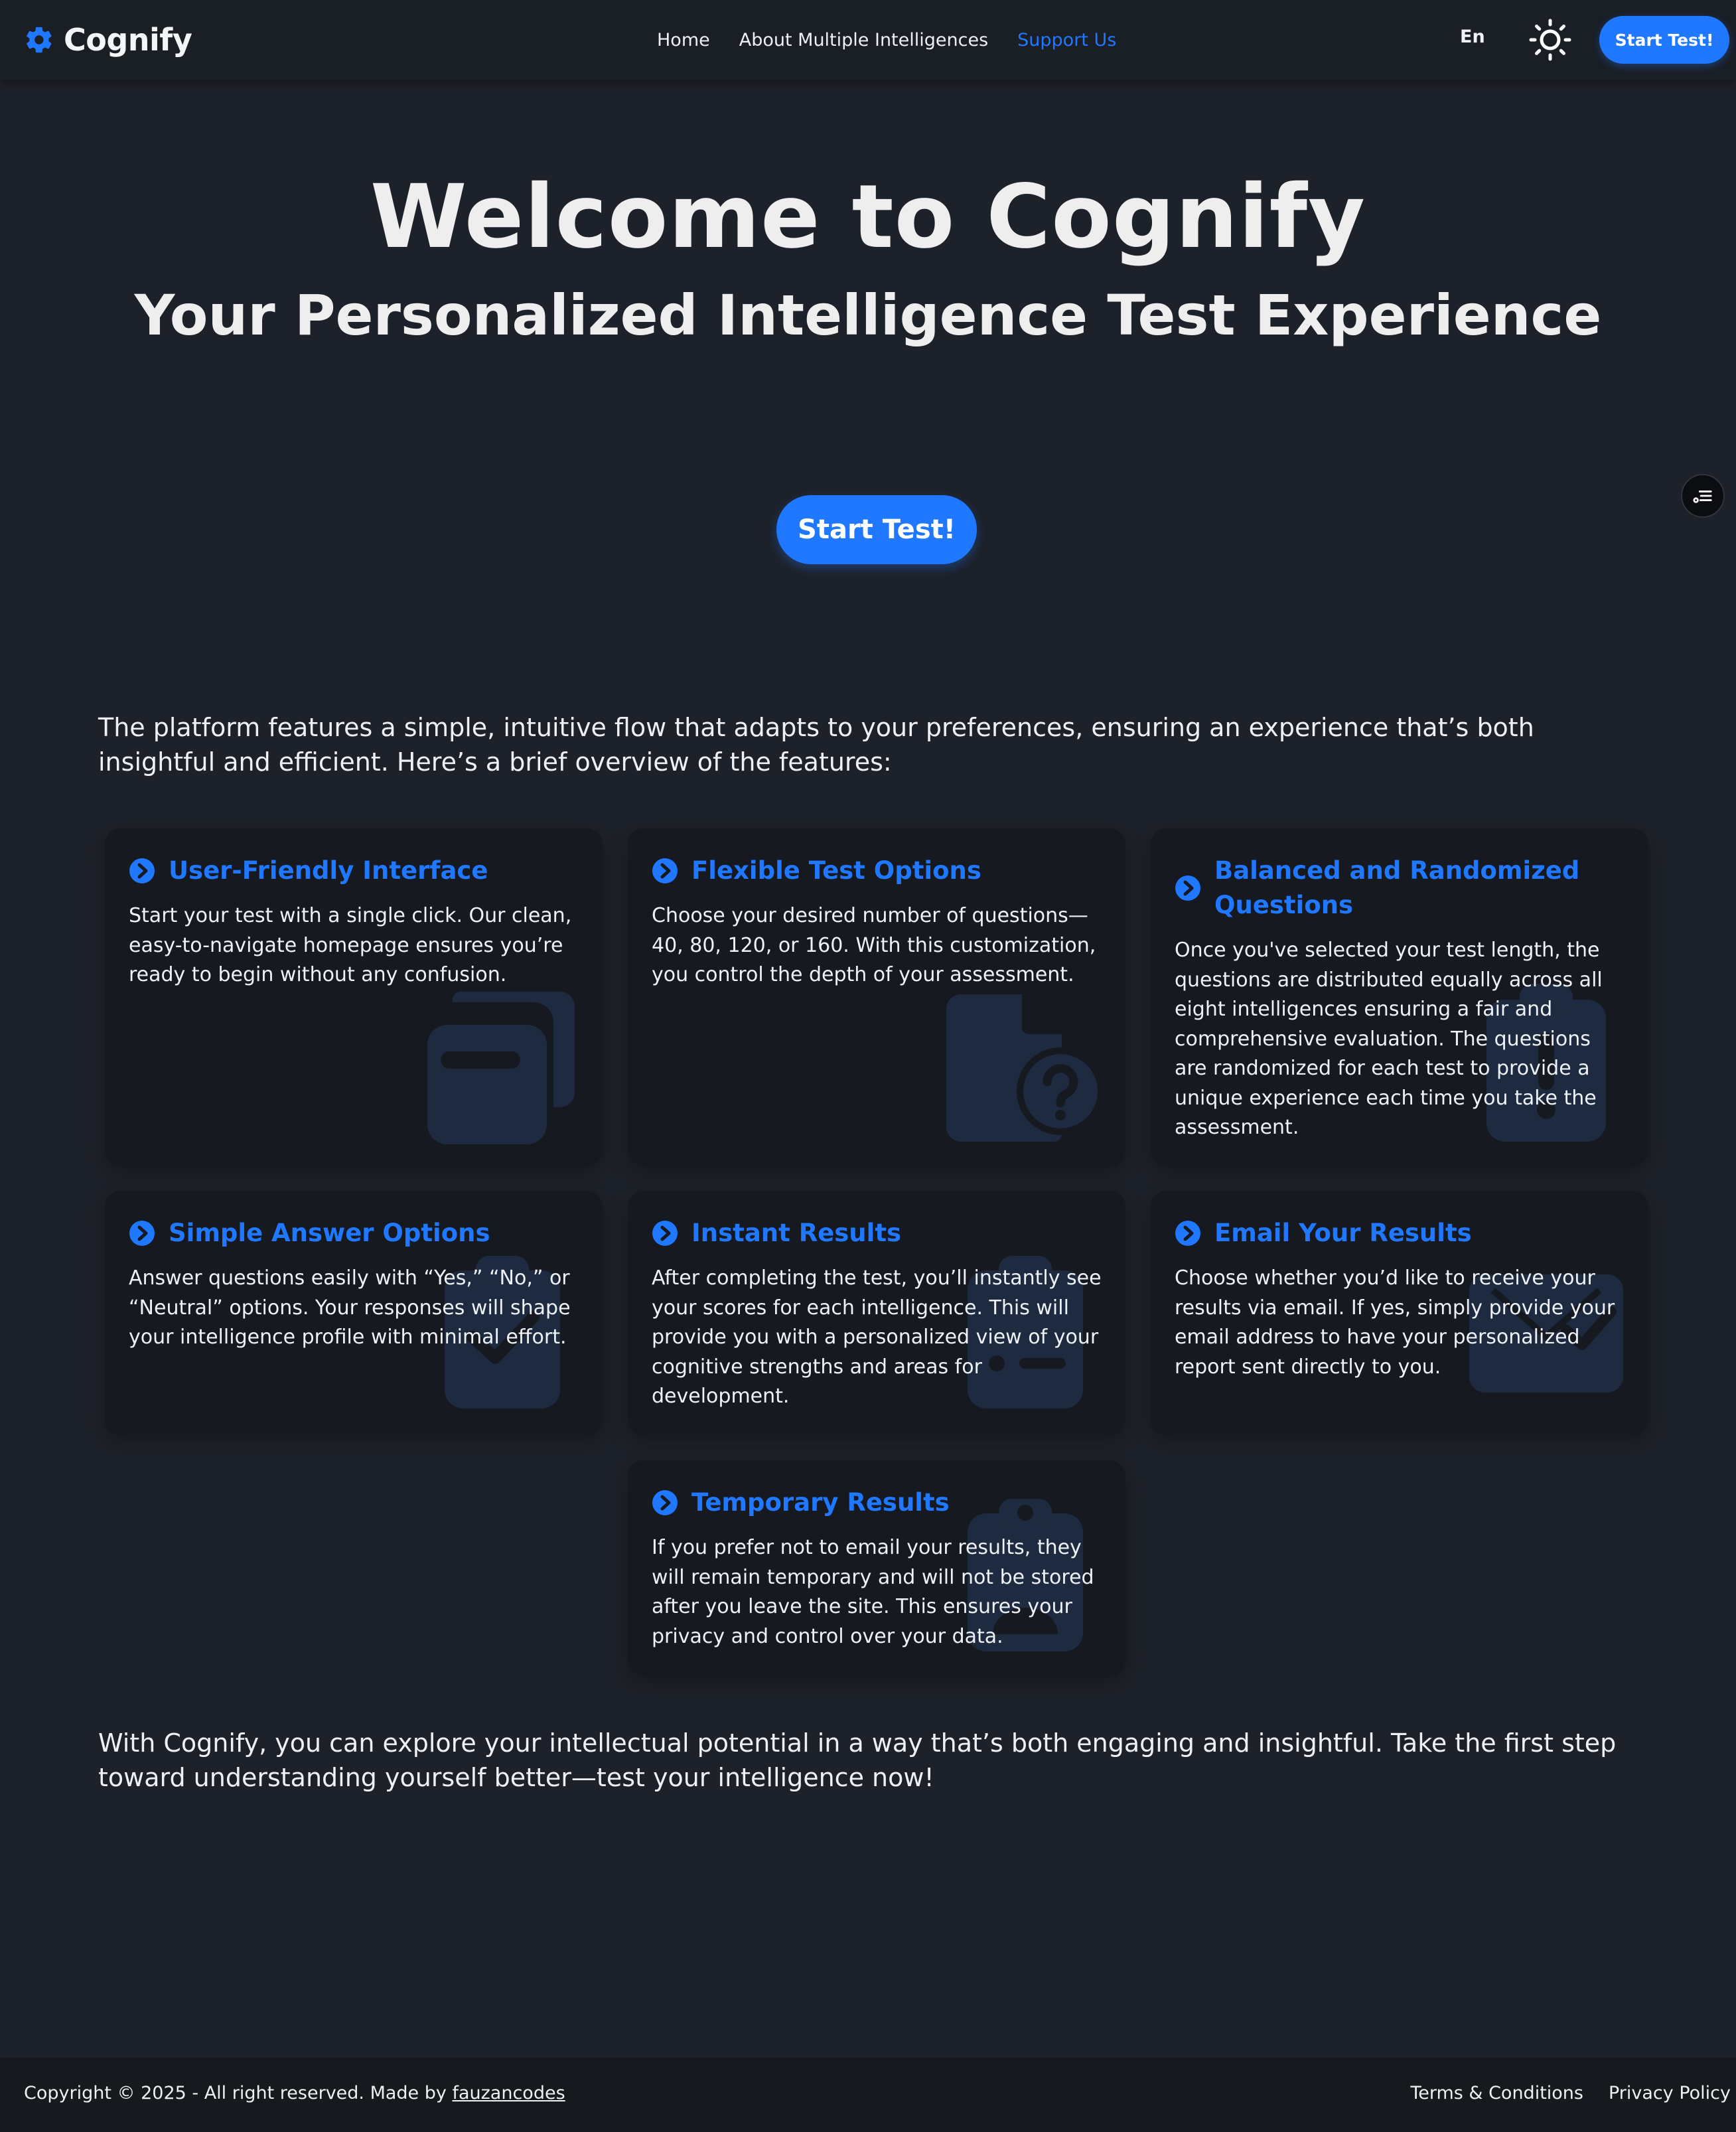 This screenshot has height=2132, width=1736. Describe the element at coordinates (1343, 1233) in the screenshot. I see `card-title: Email Your Results` at that location.